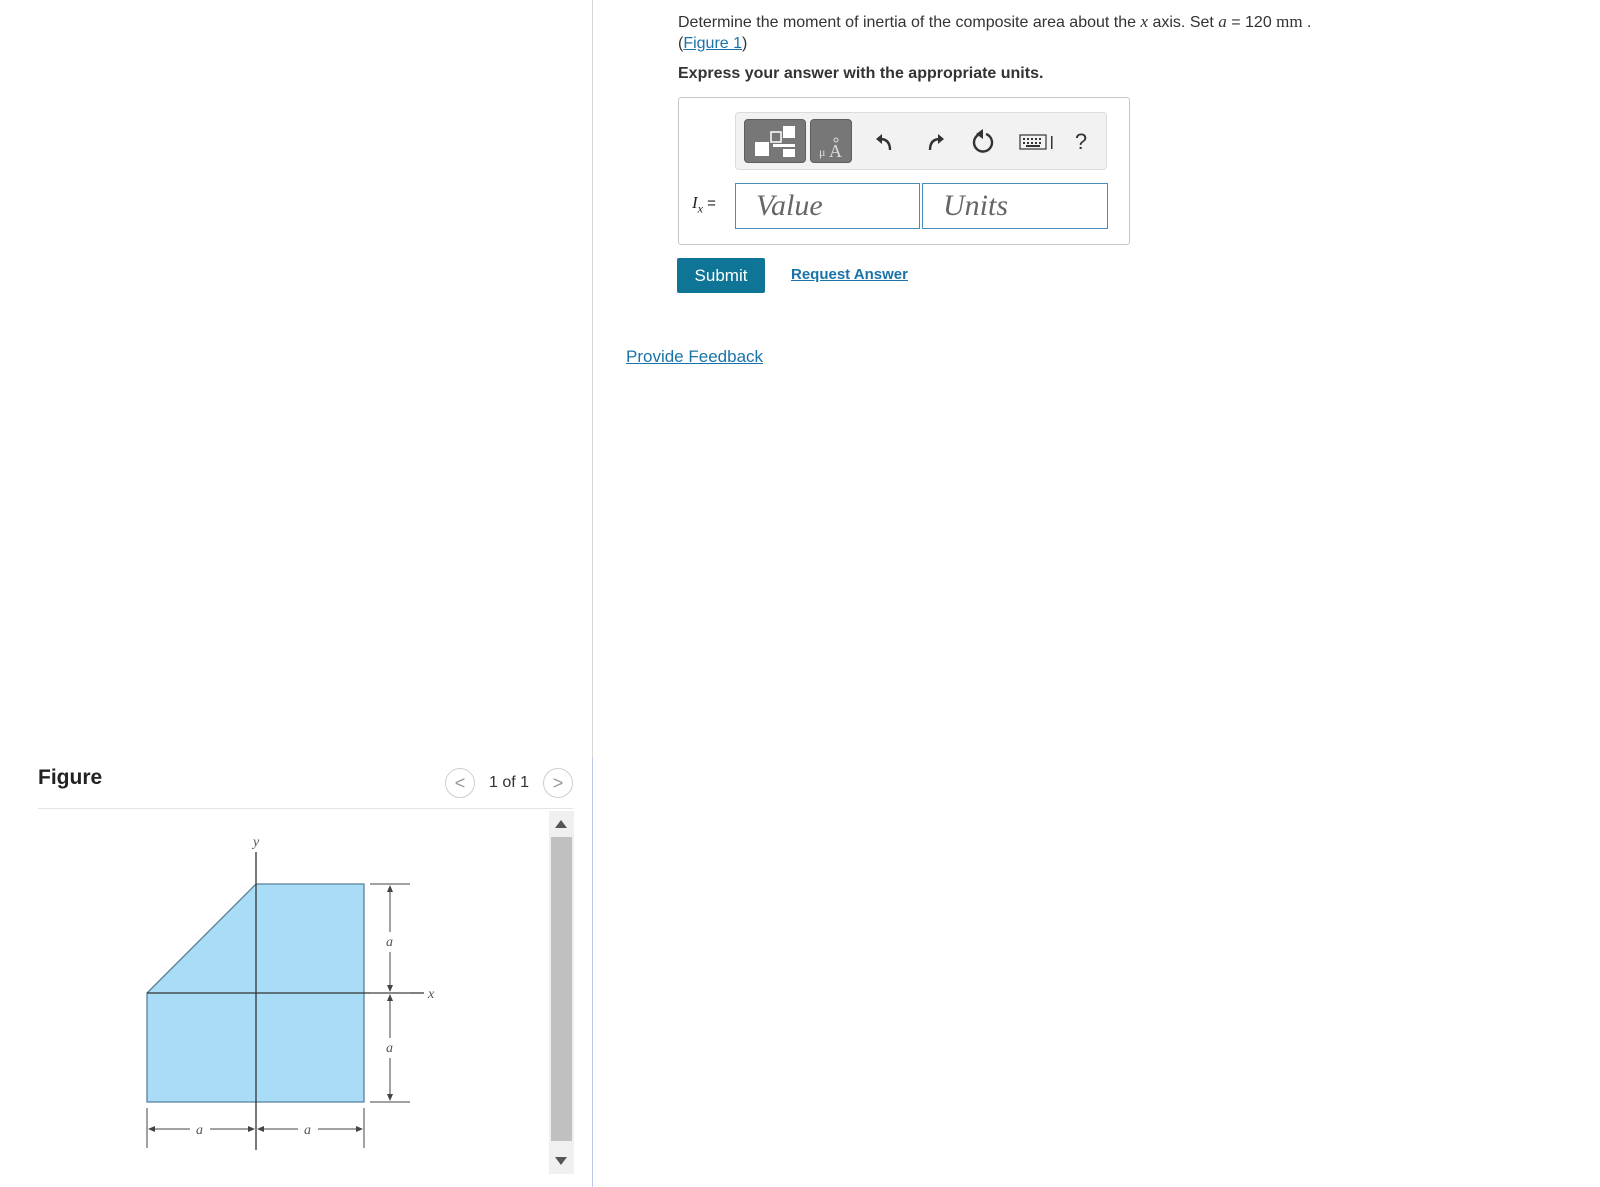 The height and width of the screenshot is (1187, 1600). What do you see at coordinates (1144, 21) in the screenshot?
I see `axis-variable: x` at bounding box center [1144, 21].